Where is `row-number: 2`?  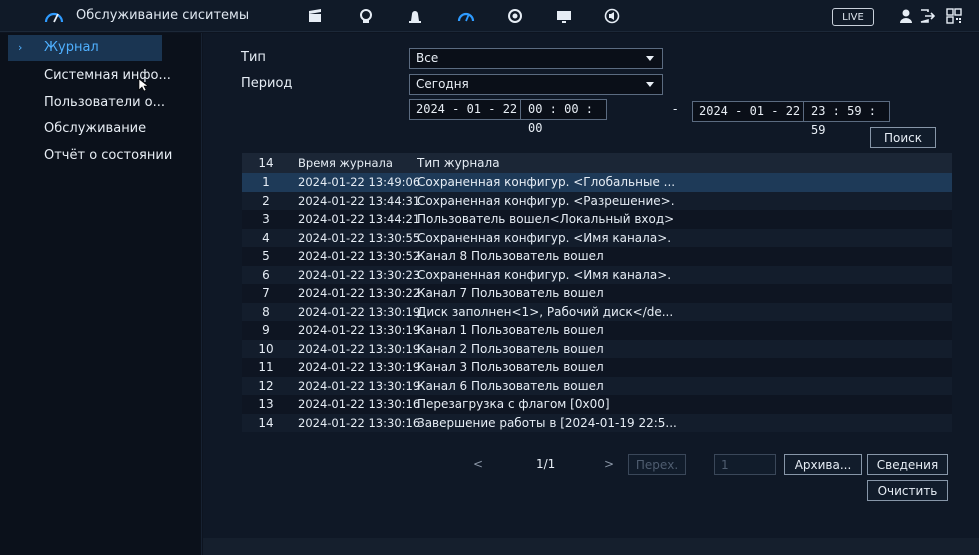
row-number: 2 is located at coordinates (266, 200).